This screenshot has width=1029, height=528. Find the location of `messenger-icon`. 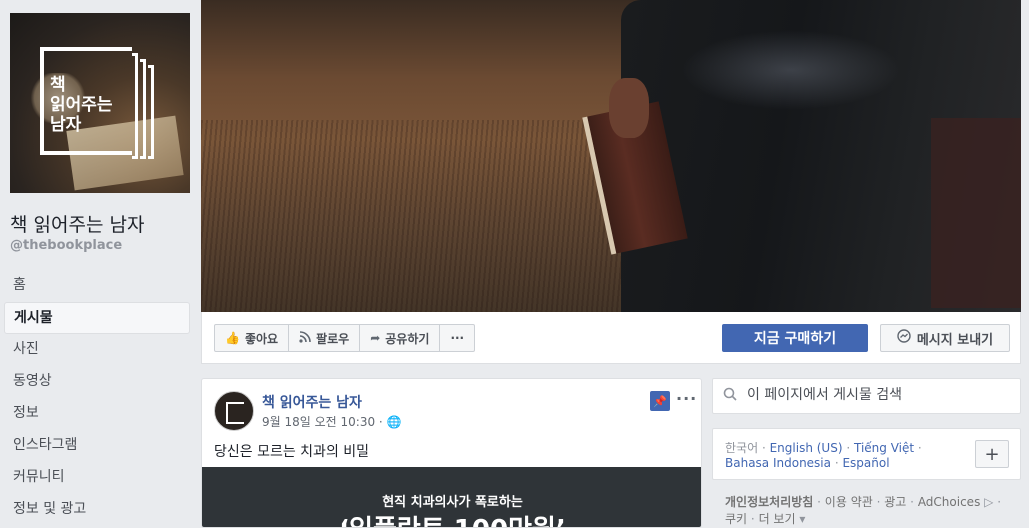

messenger-icon is located at coordinates (904, 338).